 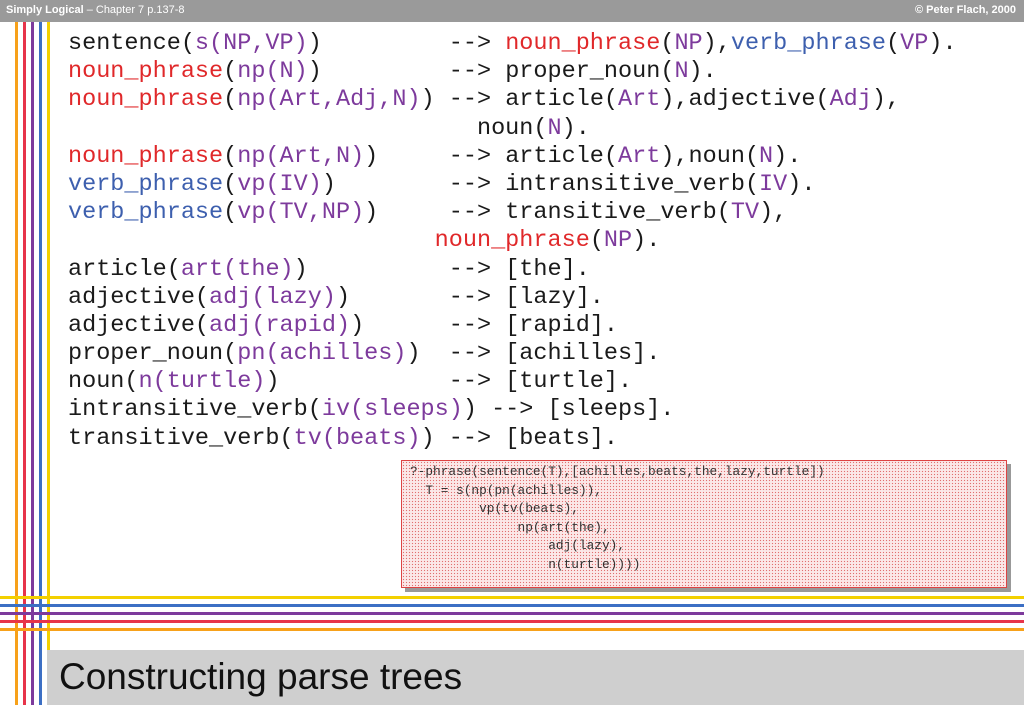 I want to click on code-line: transitive_verb(tv(beats)) --> [beats]., so click(x=512, y=439).